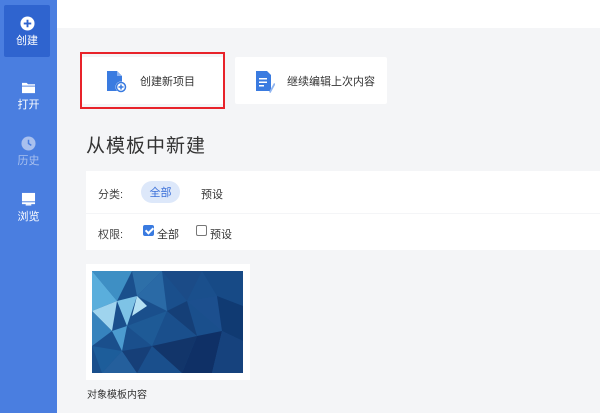 This screenshot has height=413, width=600. I want to click on sidebar-item-history: 历史, so click(28, 151).